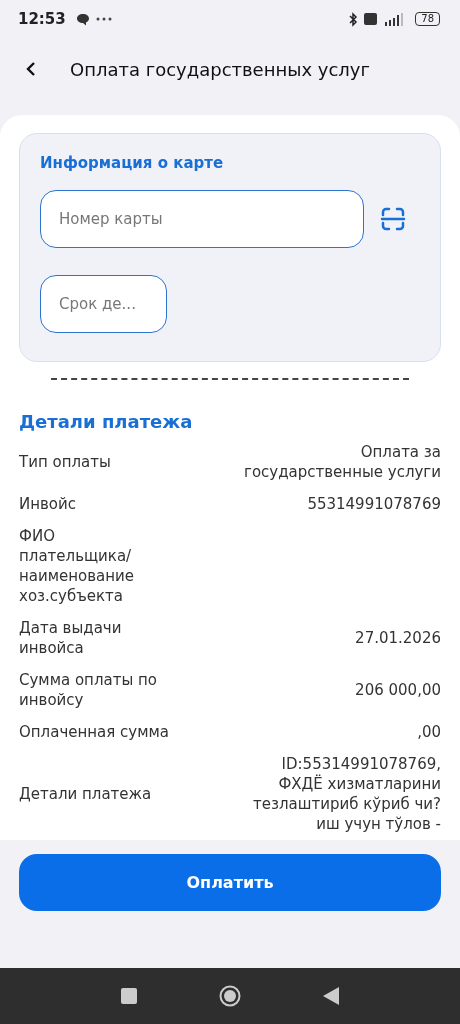  Describe the element at coordinates (31, 69) in the screenshot. I see `back-icon` at that location.